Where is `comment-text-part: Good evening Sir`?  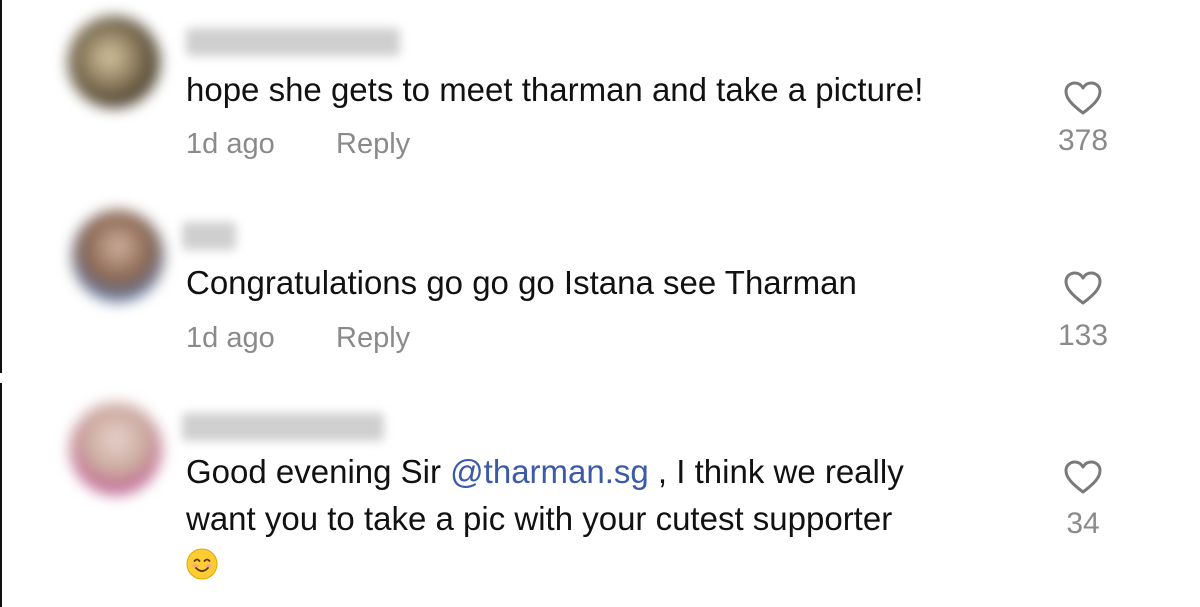 comment-text-part: Good evening Sir is located at coordinates (318, 471).